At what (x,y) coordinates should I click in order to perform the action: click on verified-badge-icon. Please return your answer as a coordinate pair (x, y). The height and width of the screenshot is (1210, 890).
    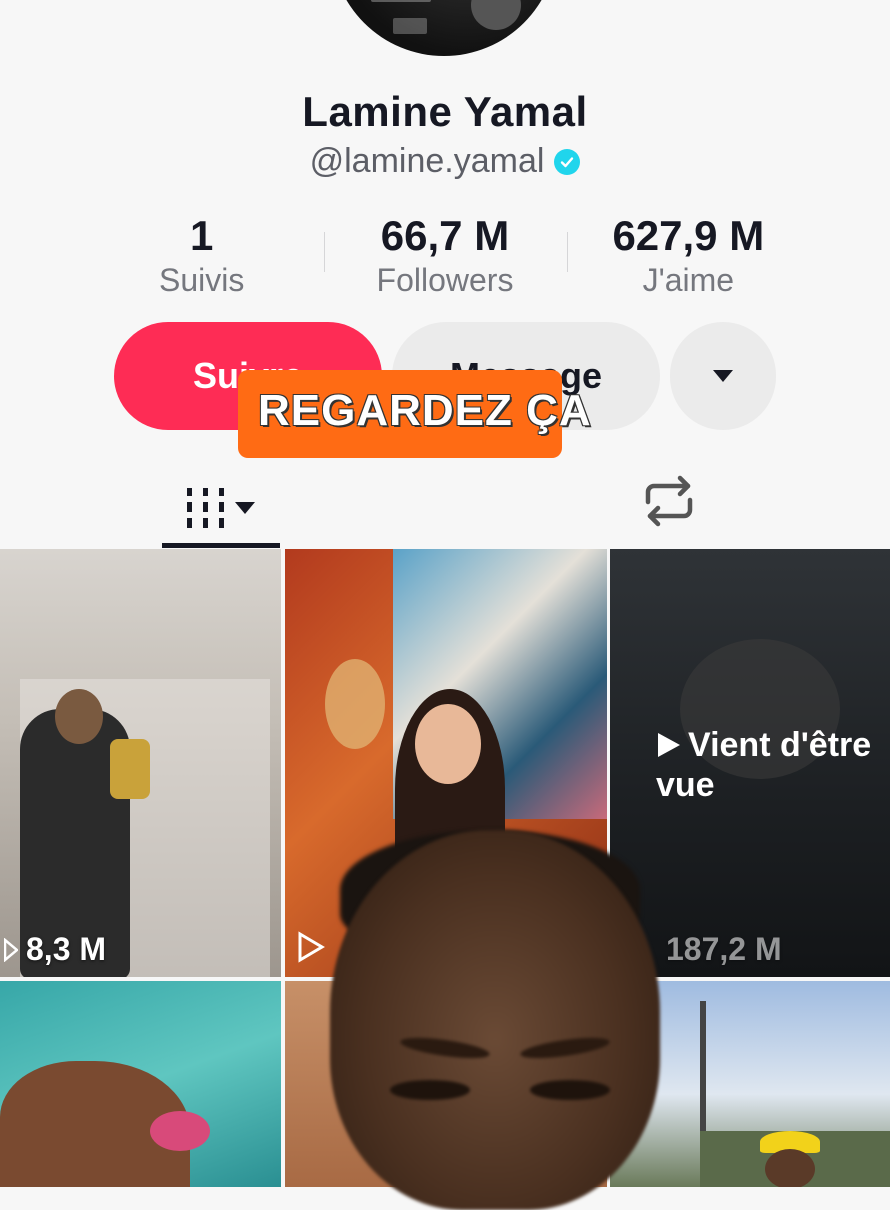
    Looking at the image, I should click on (567, 161).